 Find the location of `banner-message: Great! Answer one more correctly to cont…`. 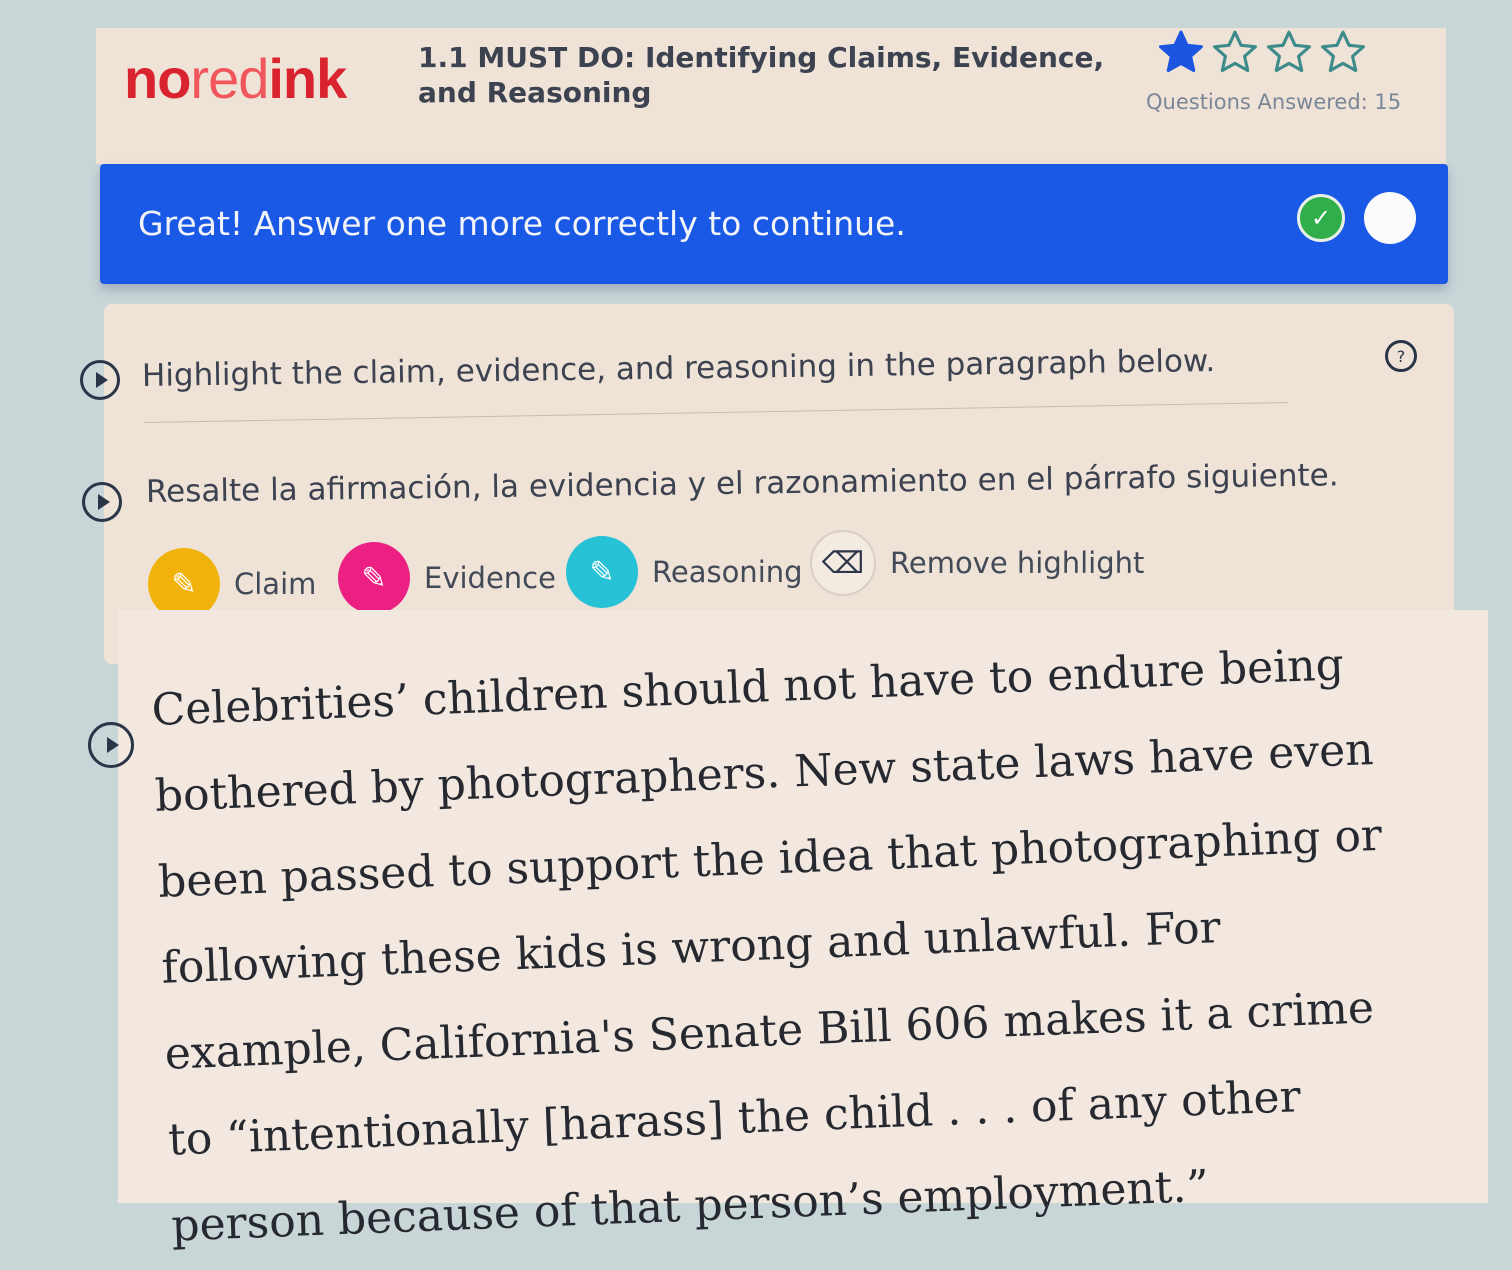

banner-message: Great! Answer one more correctly to cont… is located at coordinates (522, 223).